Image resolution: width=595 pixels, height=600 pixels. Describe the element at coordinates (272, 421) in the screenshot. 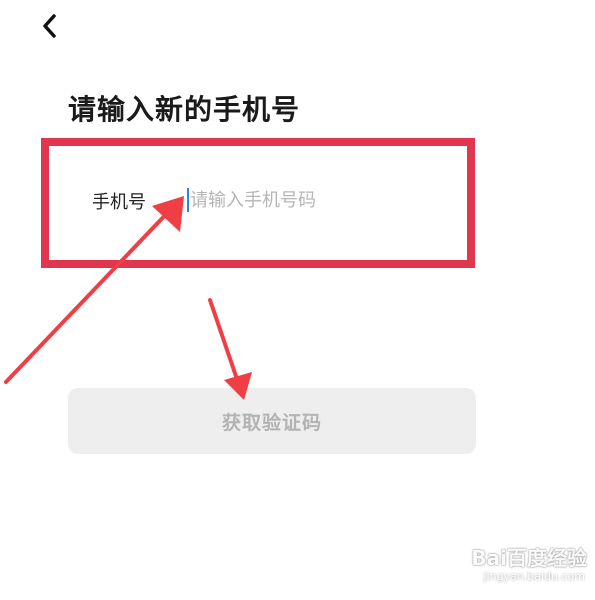

I see `get-verification-code-button: 获取验证码` at that location.